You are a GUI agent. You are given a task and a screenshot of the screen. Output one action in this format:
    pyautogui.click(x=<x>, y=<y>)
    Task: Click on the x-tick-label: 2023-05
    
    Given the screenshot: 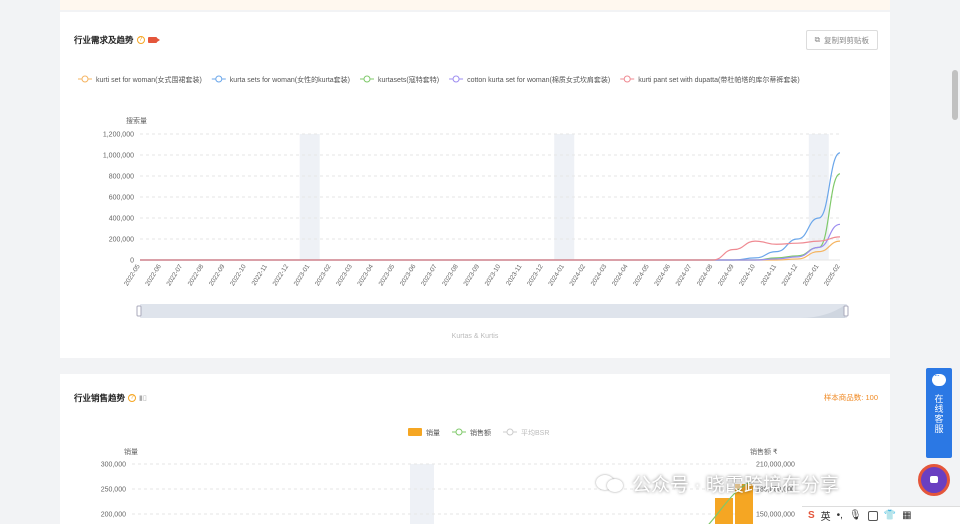 What is the action you would take?
    pyautogui.click(x=387, y=275)
    